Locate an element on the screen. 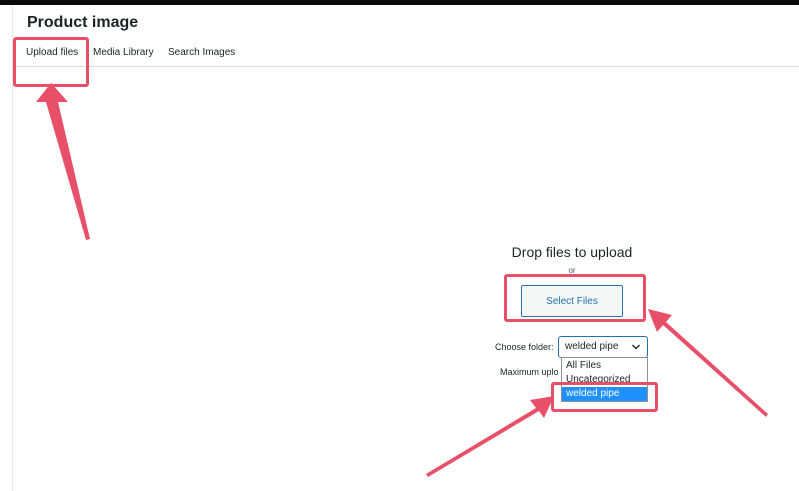  arrow-to-select-files is located at coordinates (708, 363).